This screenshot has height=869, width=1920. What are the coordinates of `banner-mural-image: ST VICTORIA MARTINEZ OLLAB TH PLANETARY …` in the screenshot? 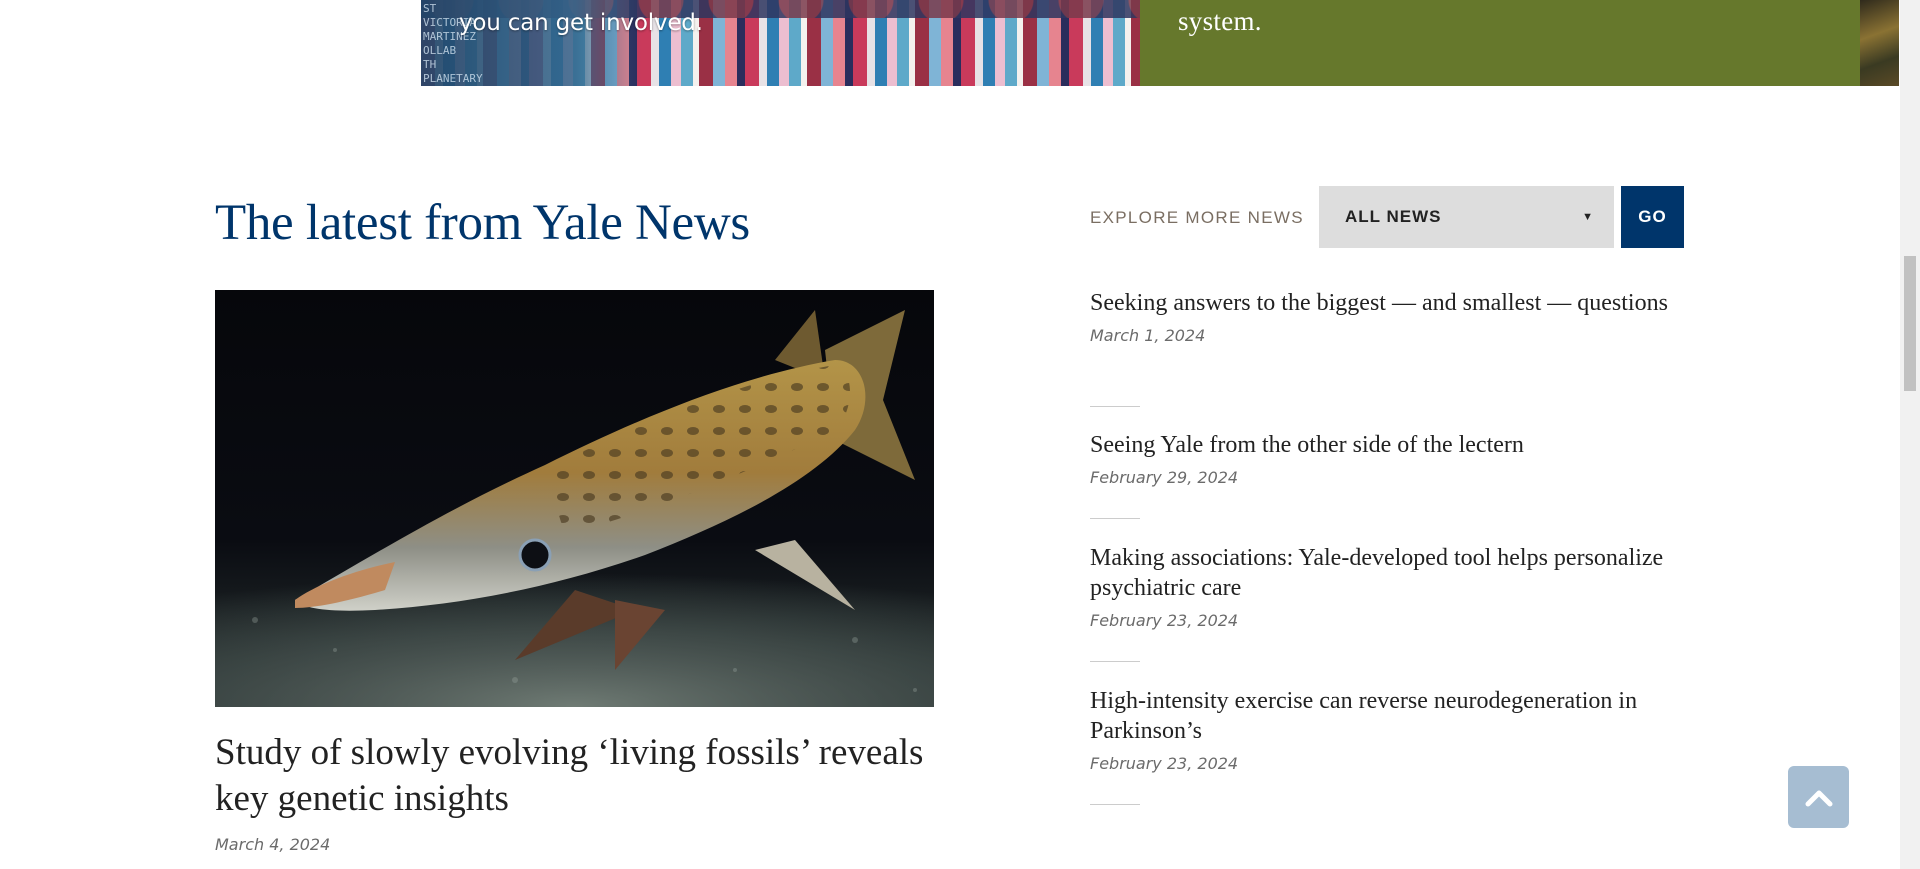 It's located at (780, 43).